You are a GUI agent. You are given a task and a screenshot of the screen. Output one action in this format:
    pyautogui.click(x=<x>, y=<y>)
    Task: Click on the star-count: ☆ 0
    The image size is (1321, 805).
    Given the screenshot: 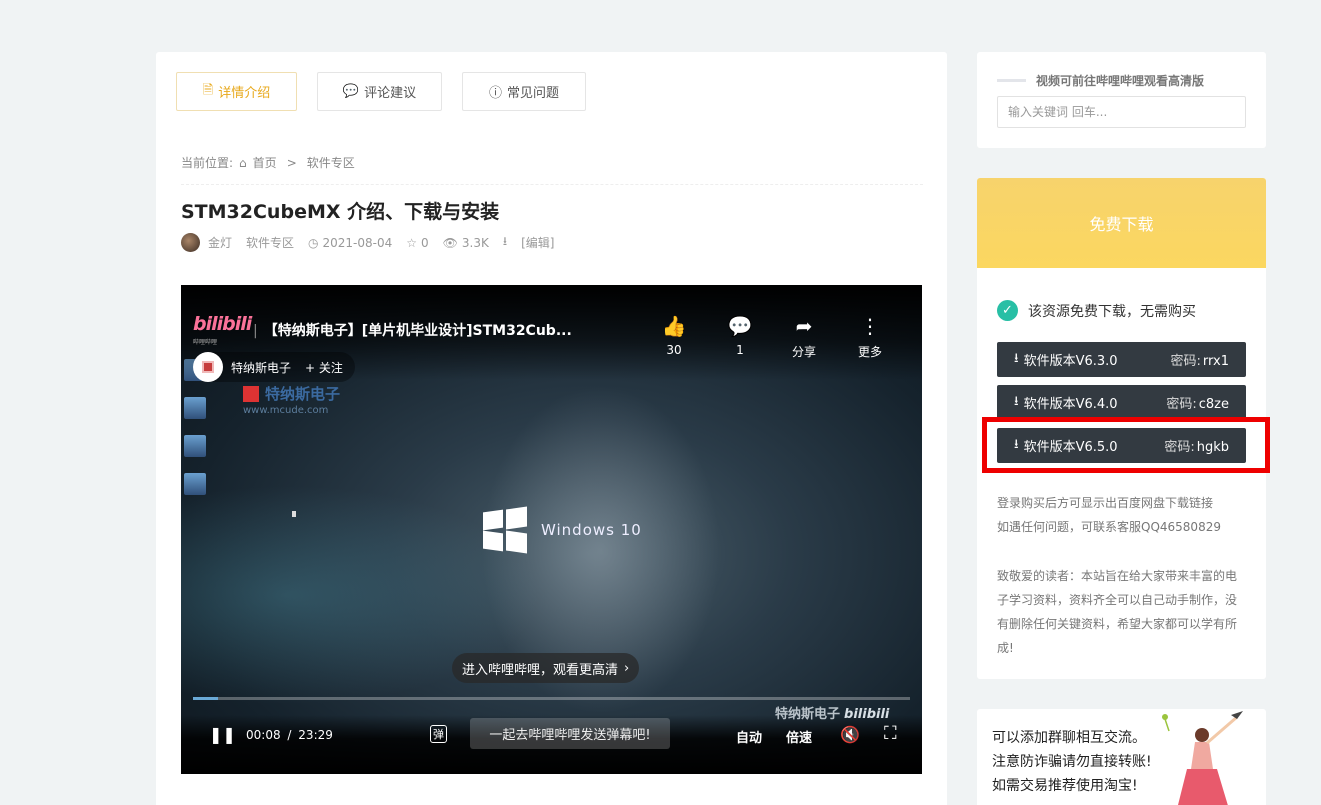 What is the action you would take?
    pyautogui.click(x=417, y=243)
    